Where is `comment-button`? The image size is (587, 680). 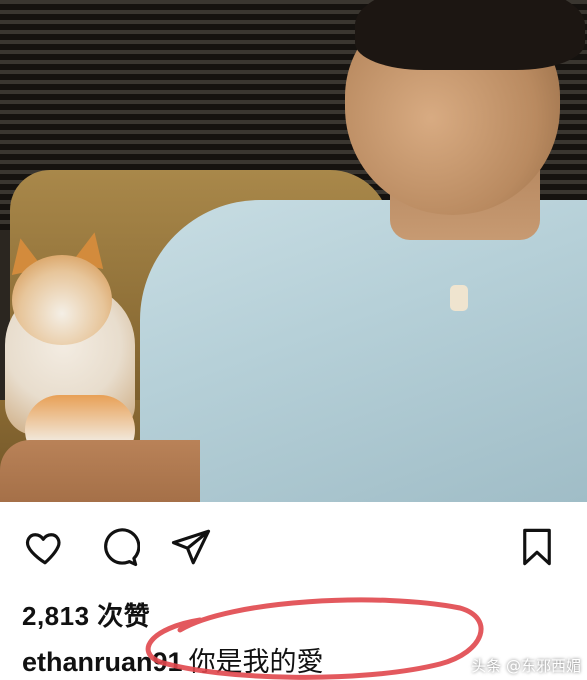 comment-button is located at coordinates (119, 547).